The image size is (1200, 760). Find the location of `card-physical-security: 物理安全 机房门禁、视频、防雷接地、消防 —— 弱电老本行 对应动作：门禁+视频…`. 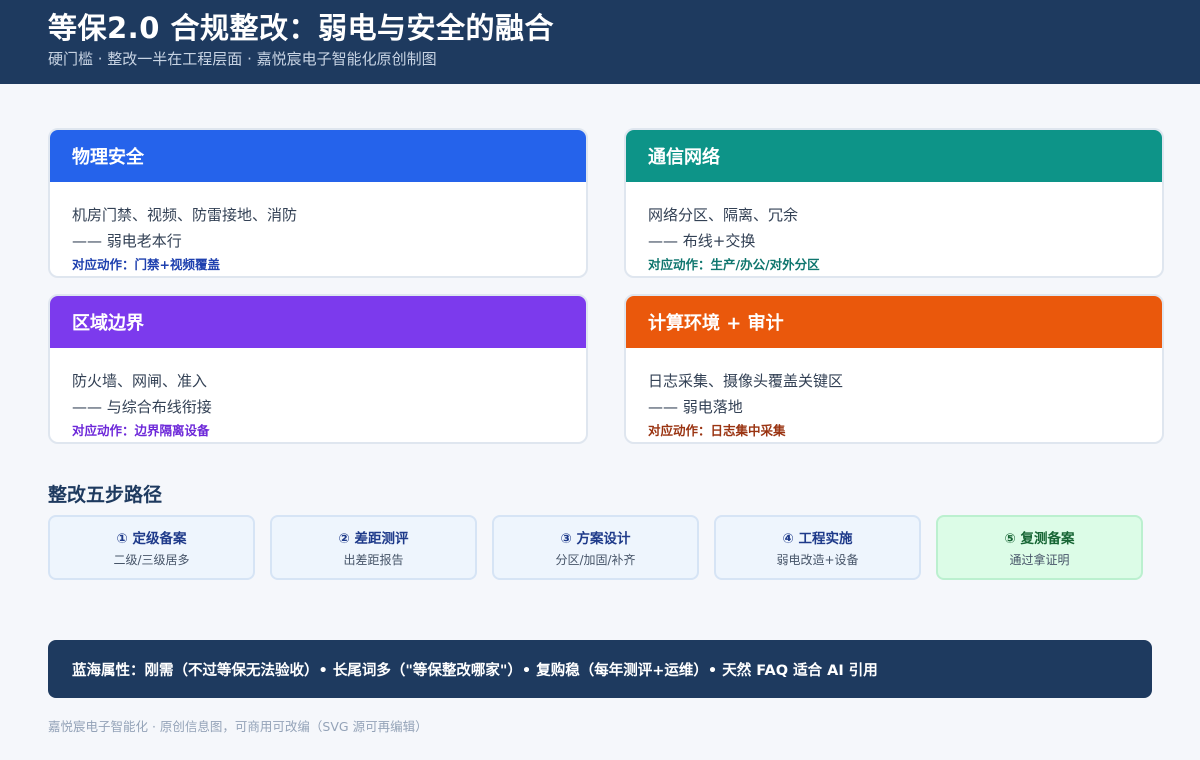

card-physical-security: 物理安全 机房门禁、视频、防雷接地、消防 —— 弱电老本行 对应动作：门禁+视频… is located at coordinates (318, 203).